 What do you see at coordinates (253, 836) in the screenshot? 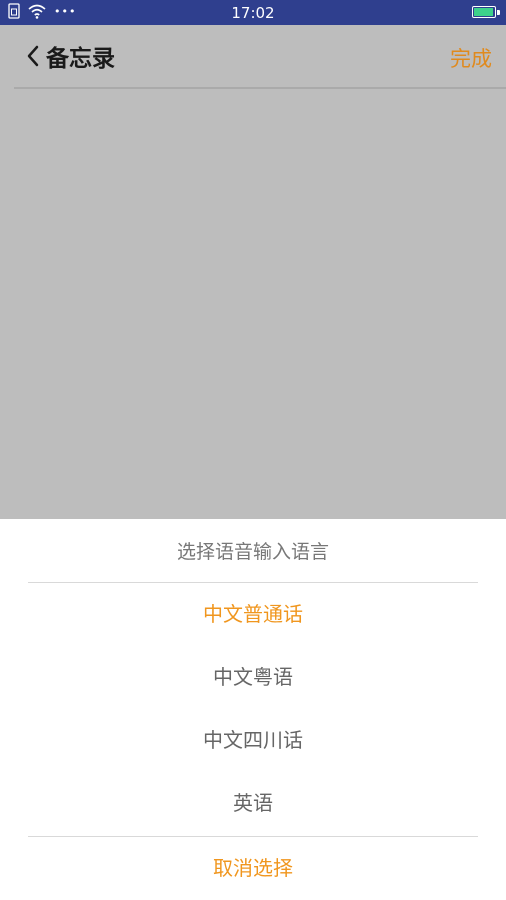
I see `sheet-divider-bottom` at bounding box center [253, 836].